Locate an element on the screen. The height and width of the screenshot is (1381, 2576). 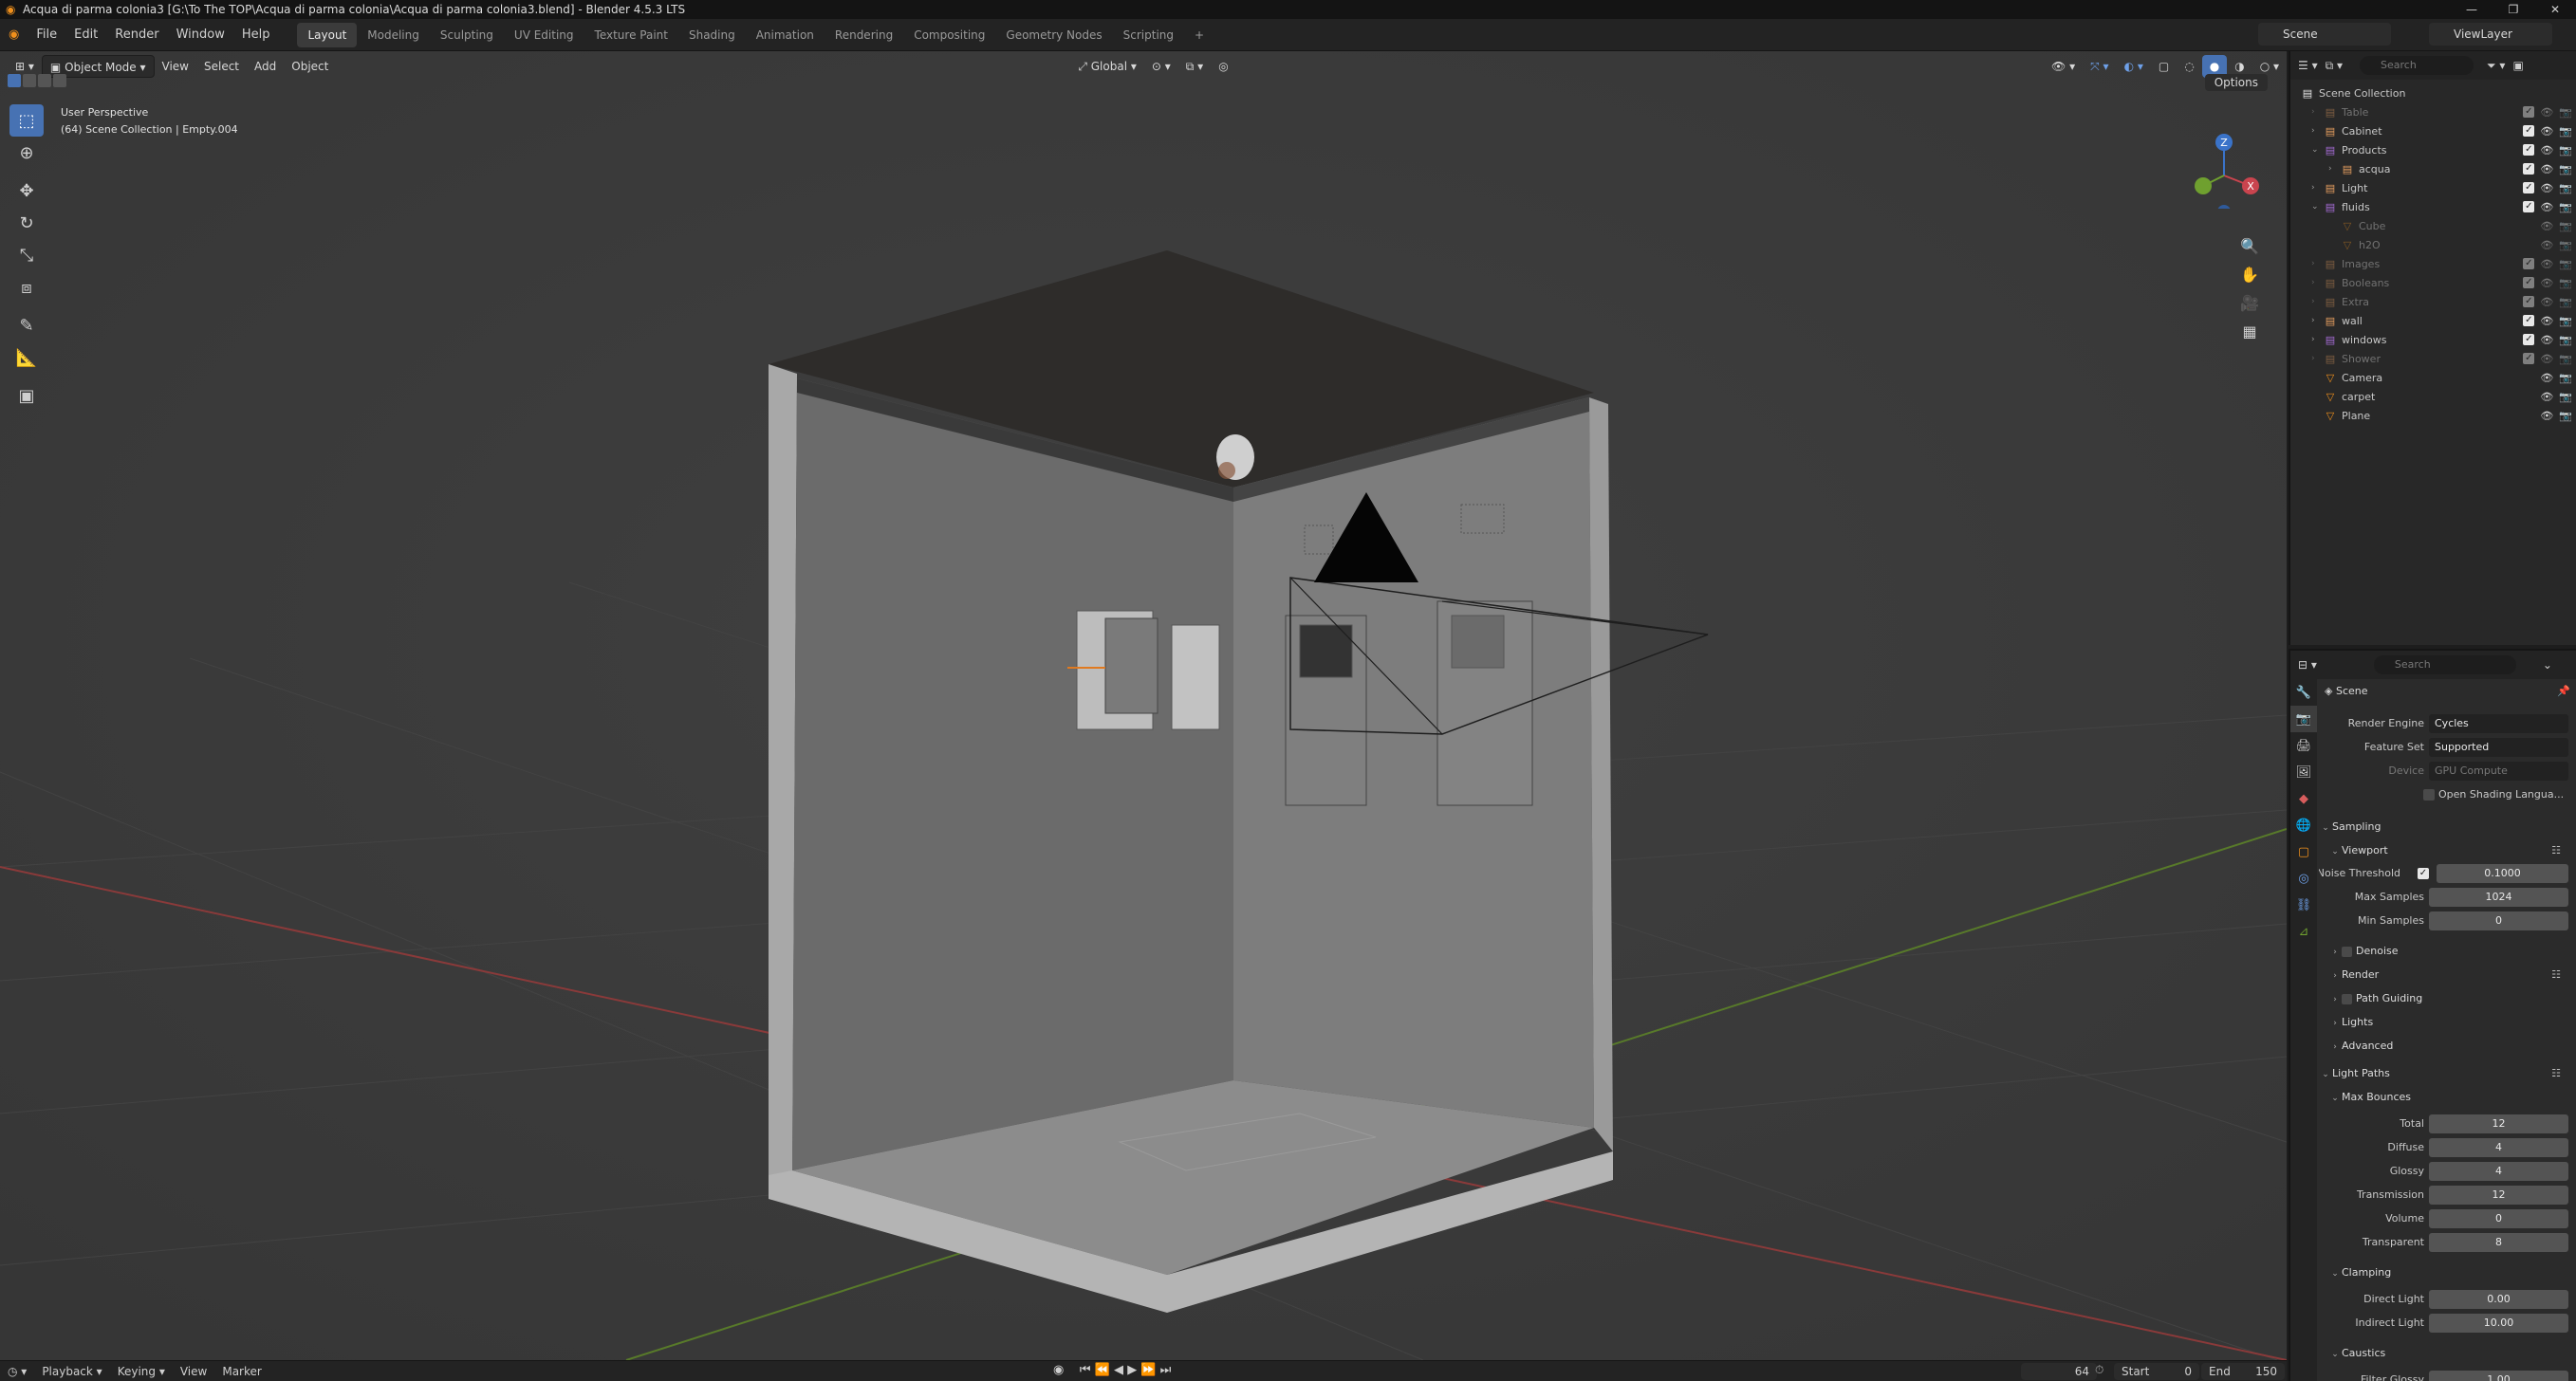
tool-tab-icon: 🔧 is located at coordinates (2303, 692).